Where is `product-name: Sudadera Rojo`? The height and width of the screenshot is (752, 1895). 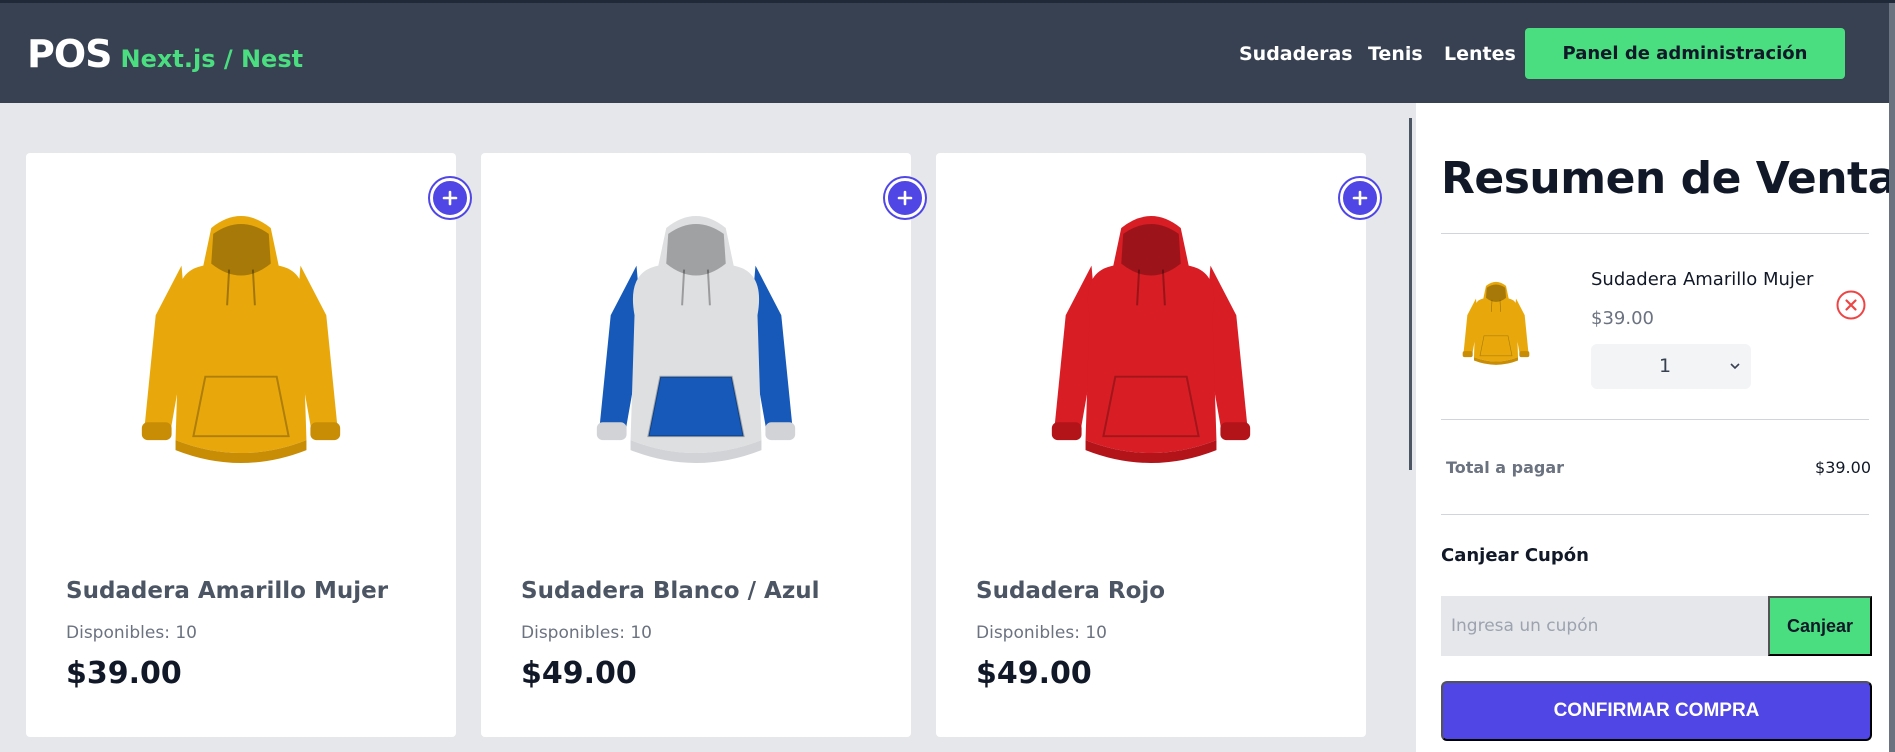
product-name: Sudadera Rojo is located at coordinates (1071, 591).